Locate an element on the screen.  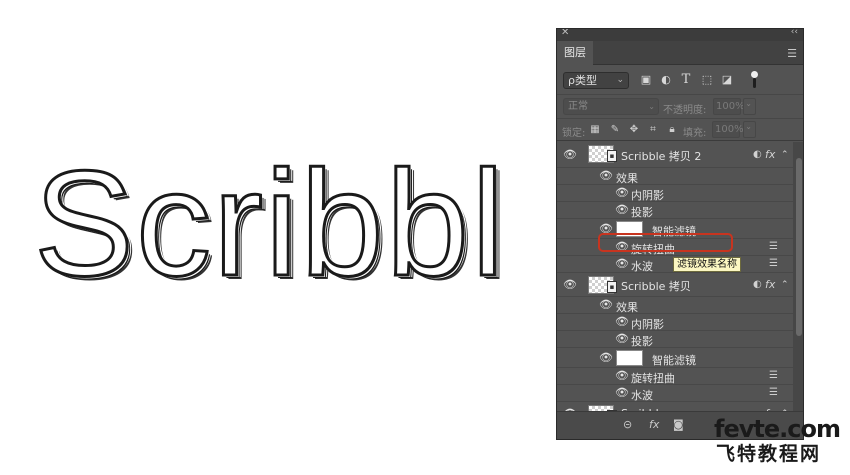
watermark-site-name: 飞特教程网 is located at coordinates (769, 454).